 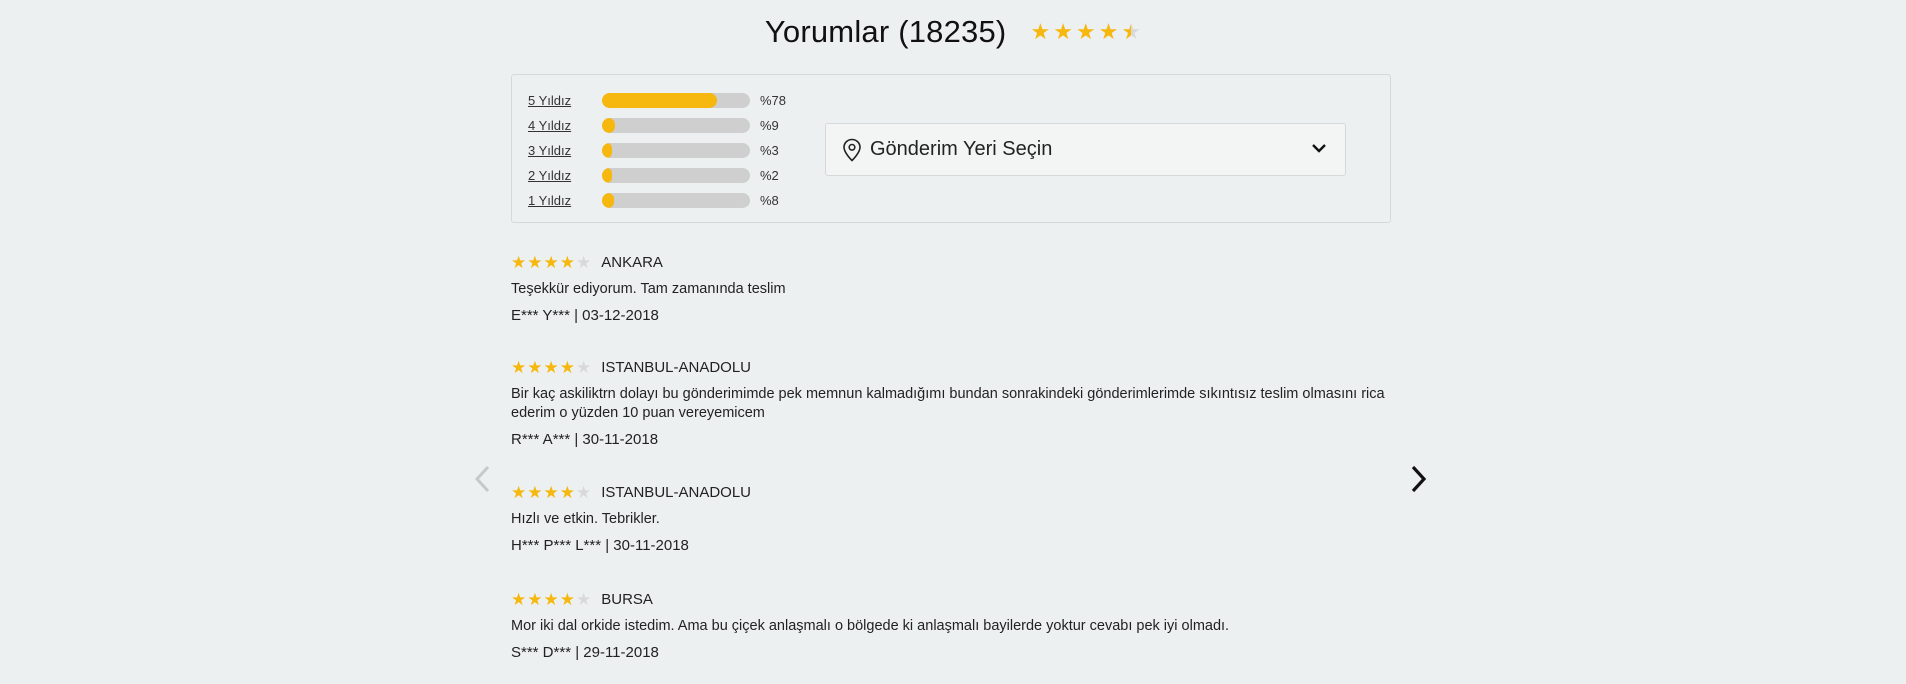 I want to click on distribution-percent: %2, so click(x=769, y=175).